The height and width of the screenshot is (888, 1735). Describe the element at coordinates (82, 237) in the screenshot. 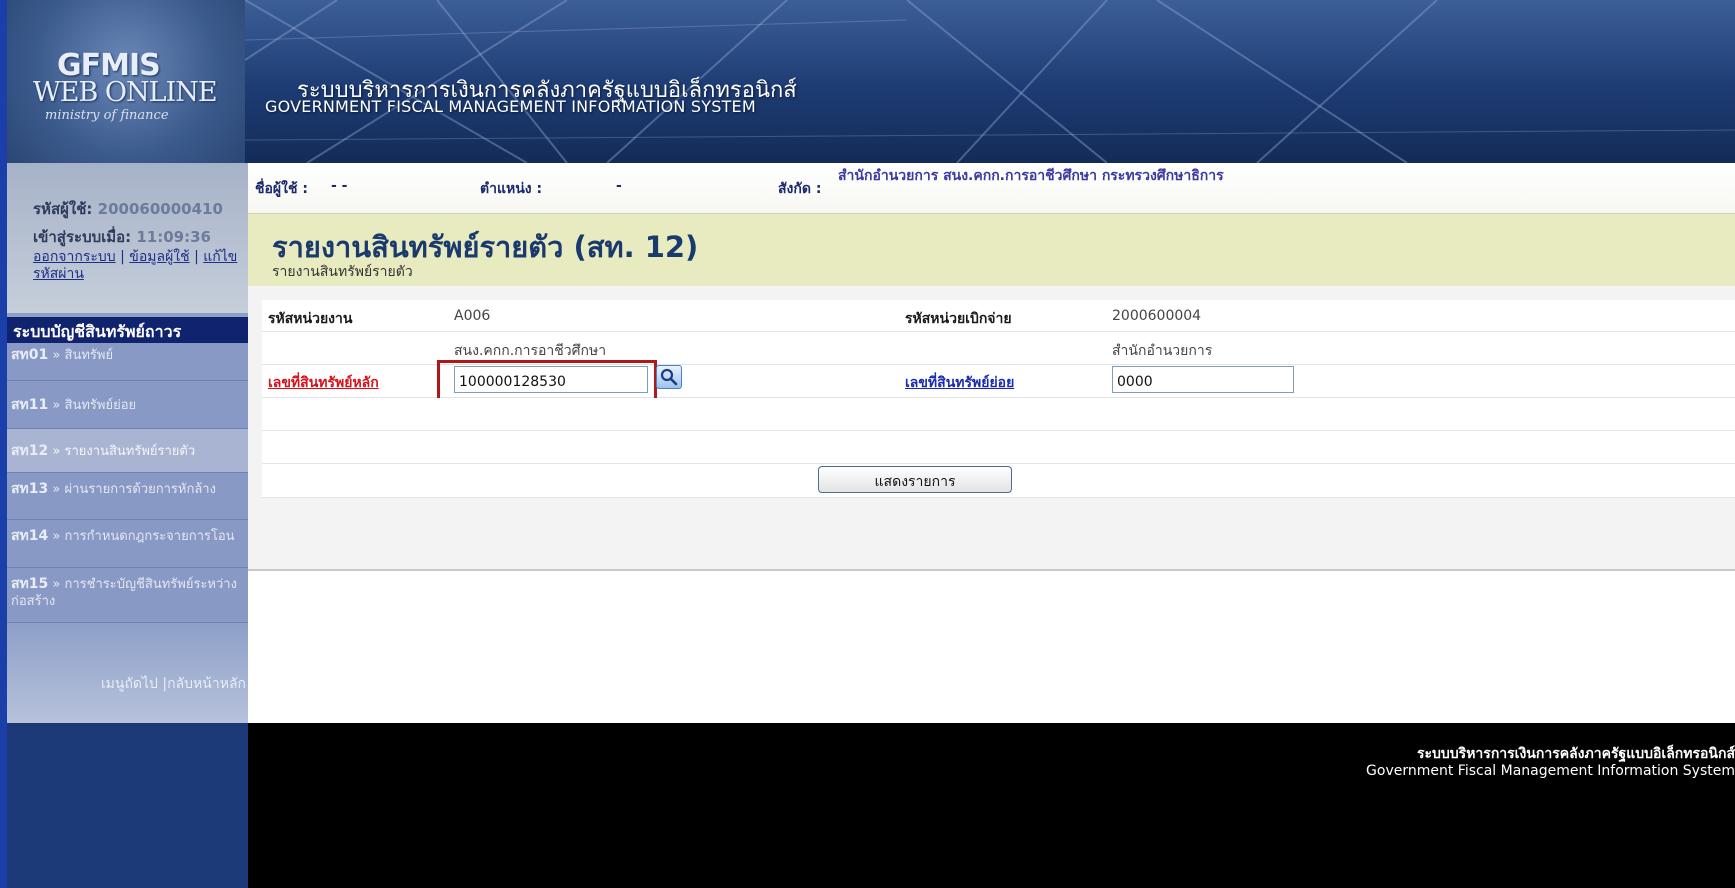

I see `login-time-label: เข้าสู่ระบบเมื่อ:` at that location.